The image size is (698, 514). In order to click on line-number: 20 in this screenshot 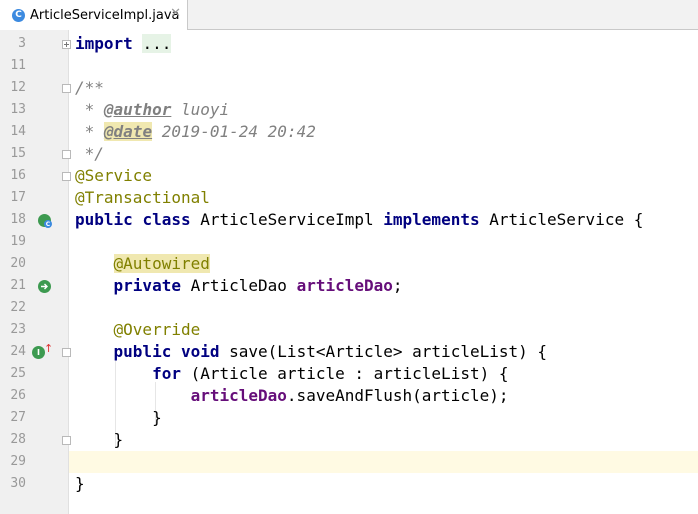, I will do `click(18, 263)`.